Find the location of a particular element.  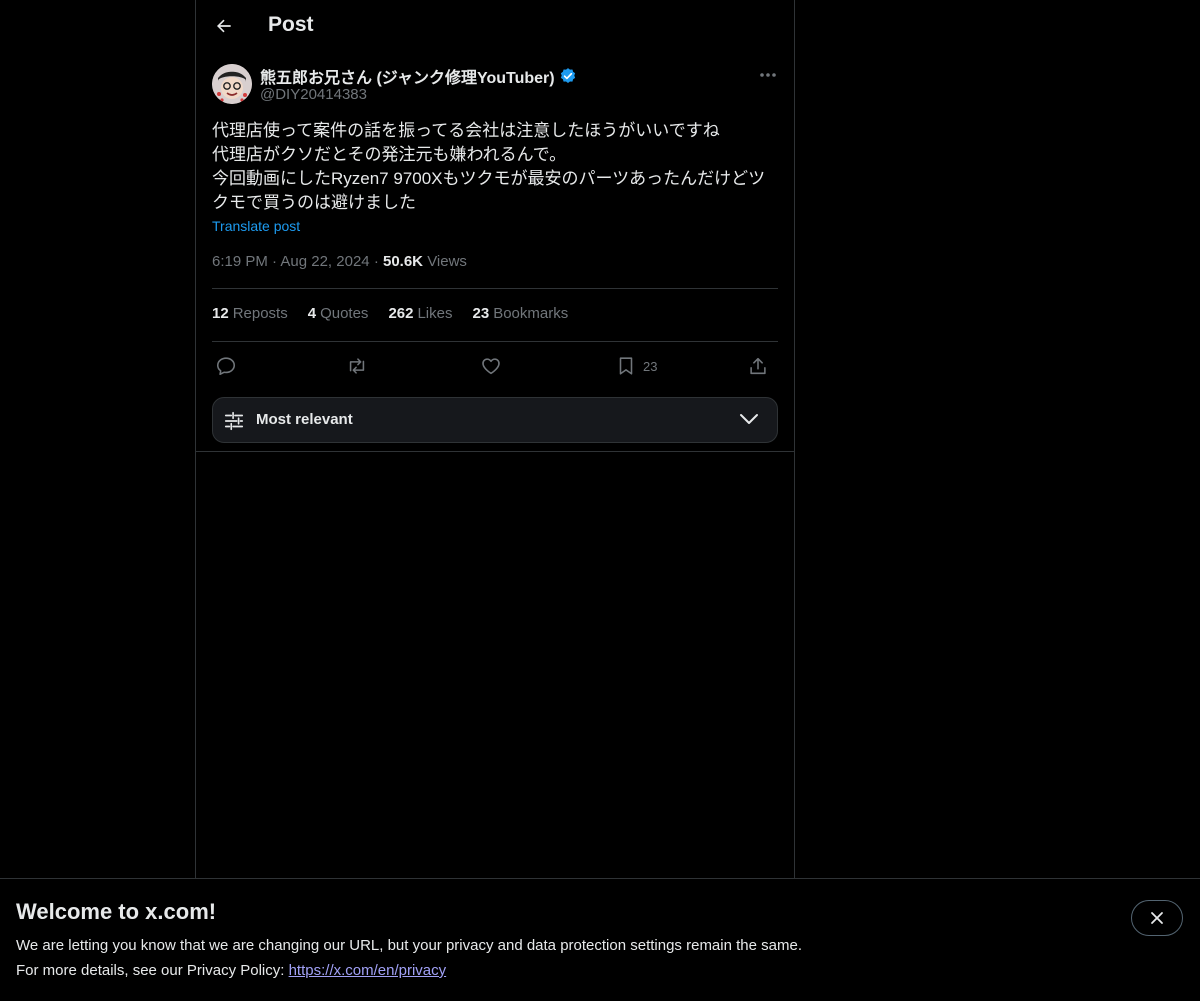

like-icon is located at coordinates (491, 366).